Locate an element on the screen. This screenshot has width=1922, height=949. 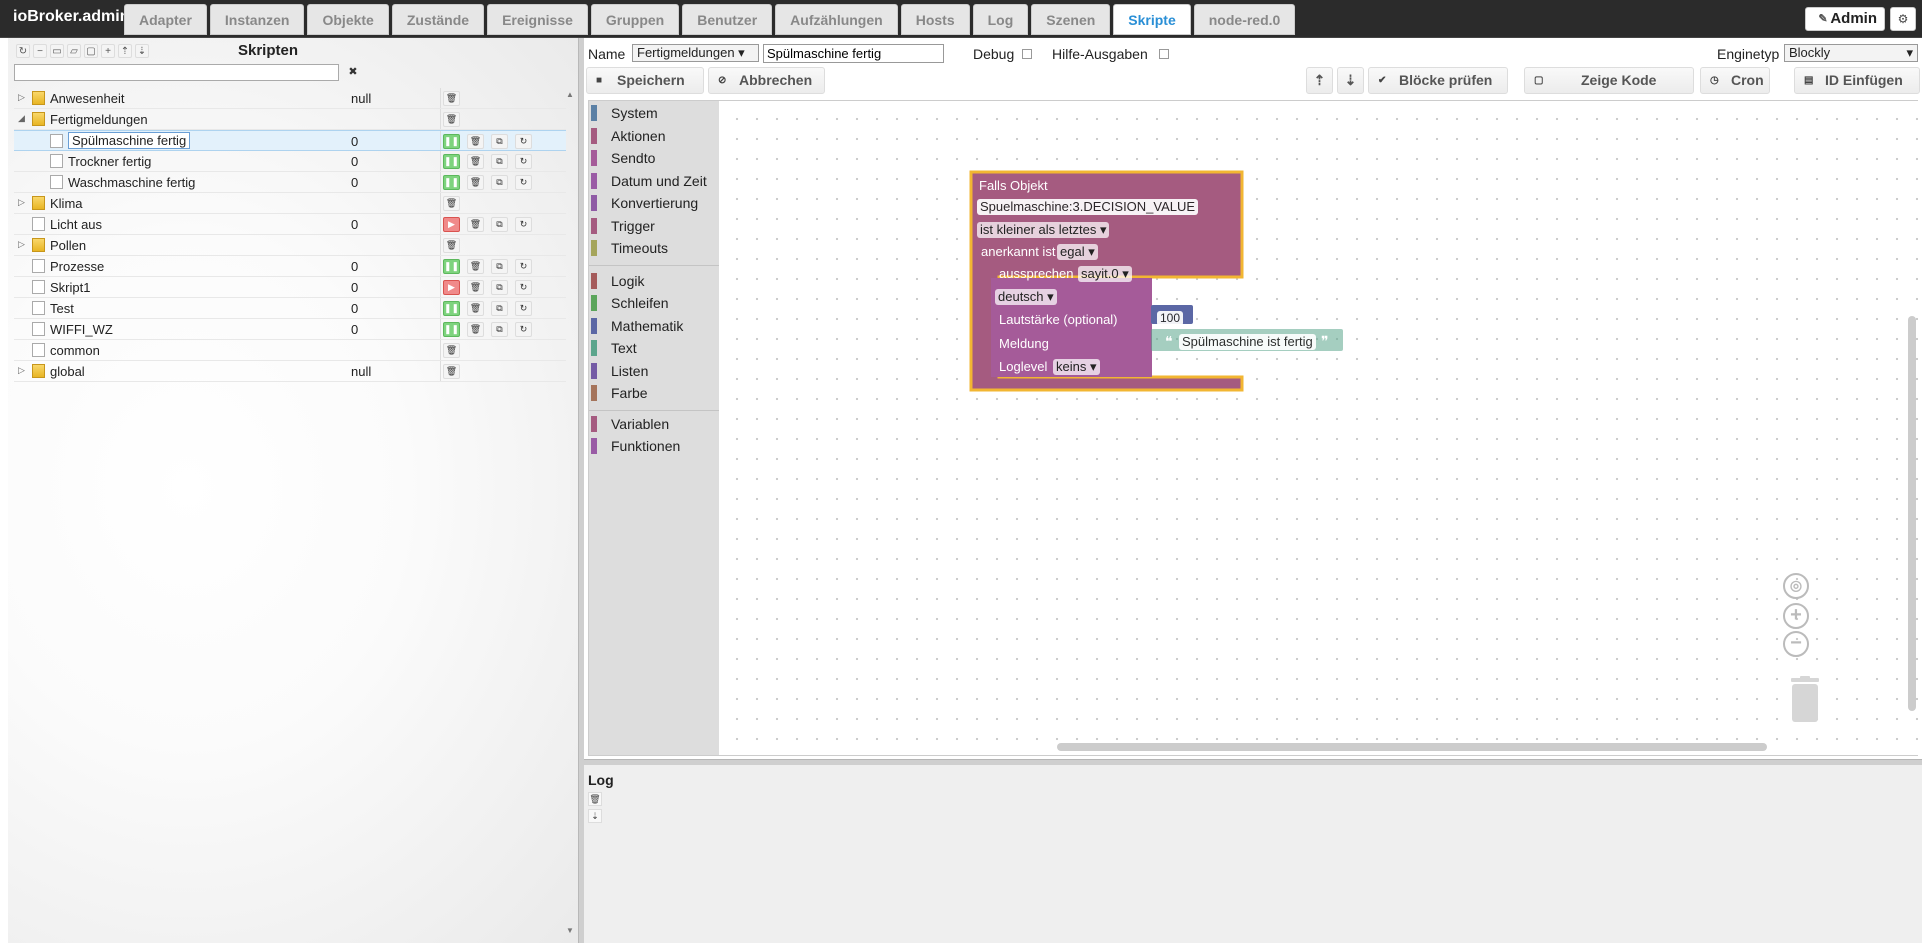
cron-button: ◷ Cron is located at coordinates (1735, 80).